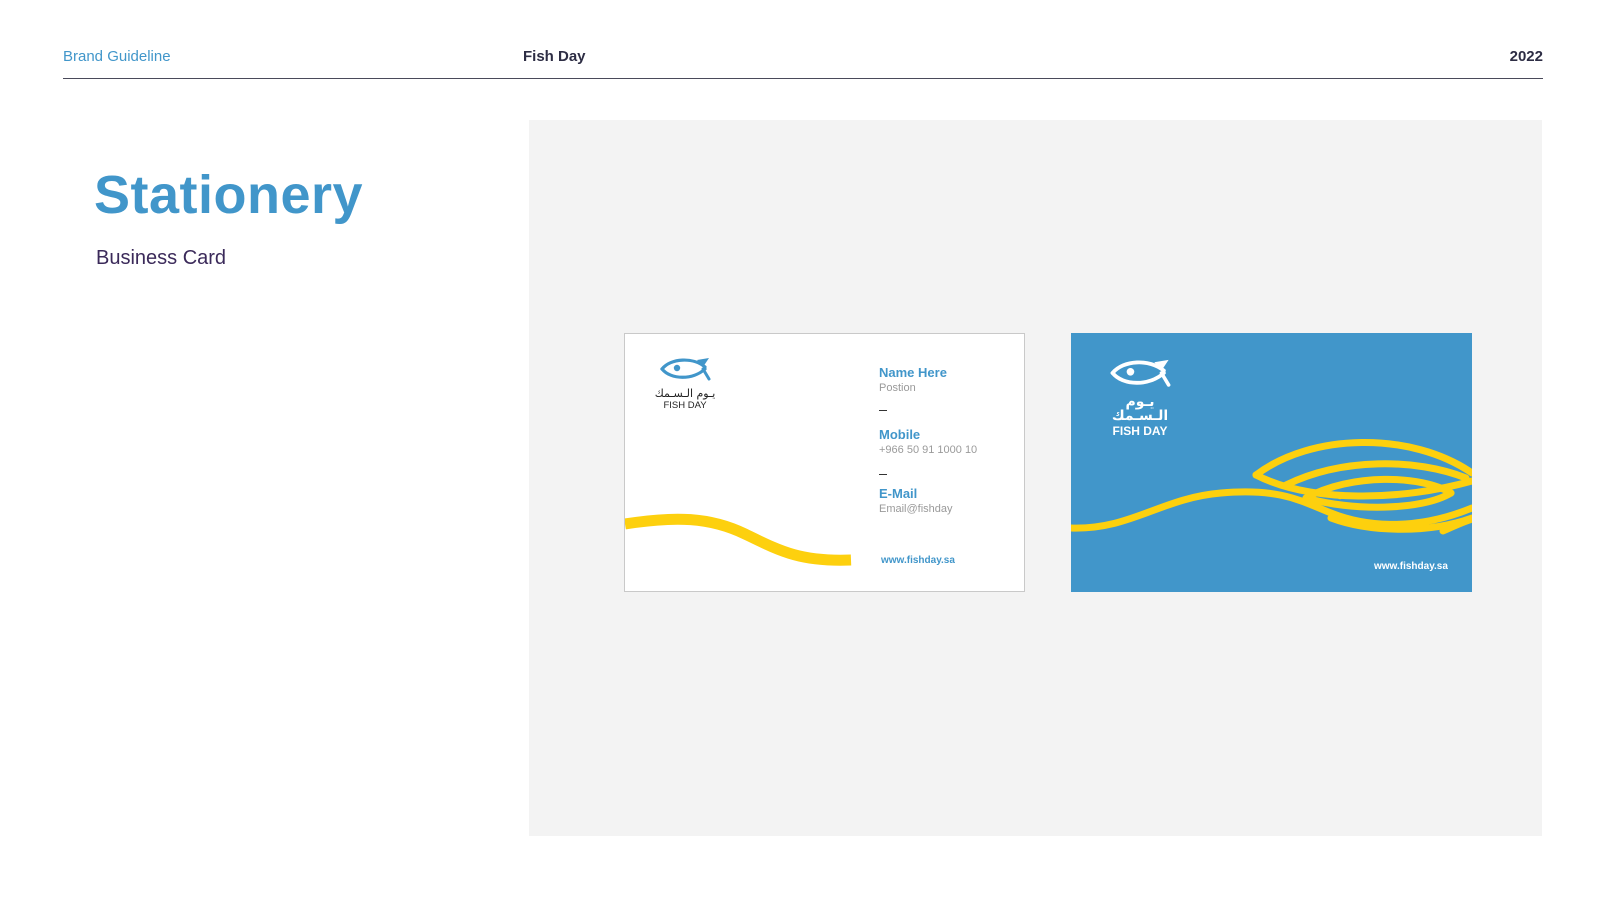 The width and height of the screenshot is (1600, 900). Describe the element at coordinates (913, 372) in the screenshot. I see `name-label: Name Here` at that location.